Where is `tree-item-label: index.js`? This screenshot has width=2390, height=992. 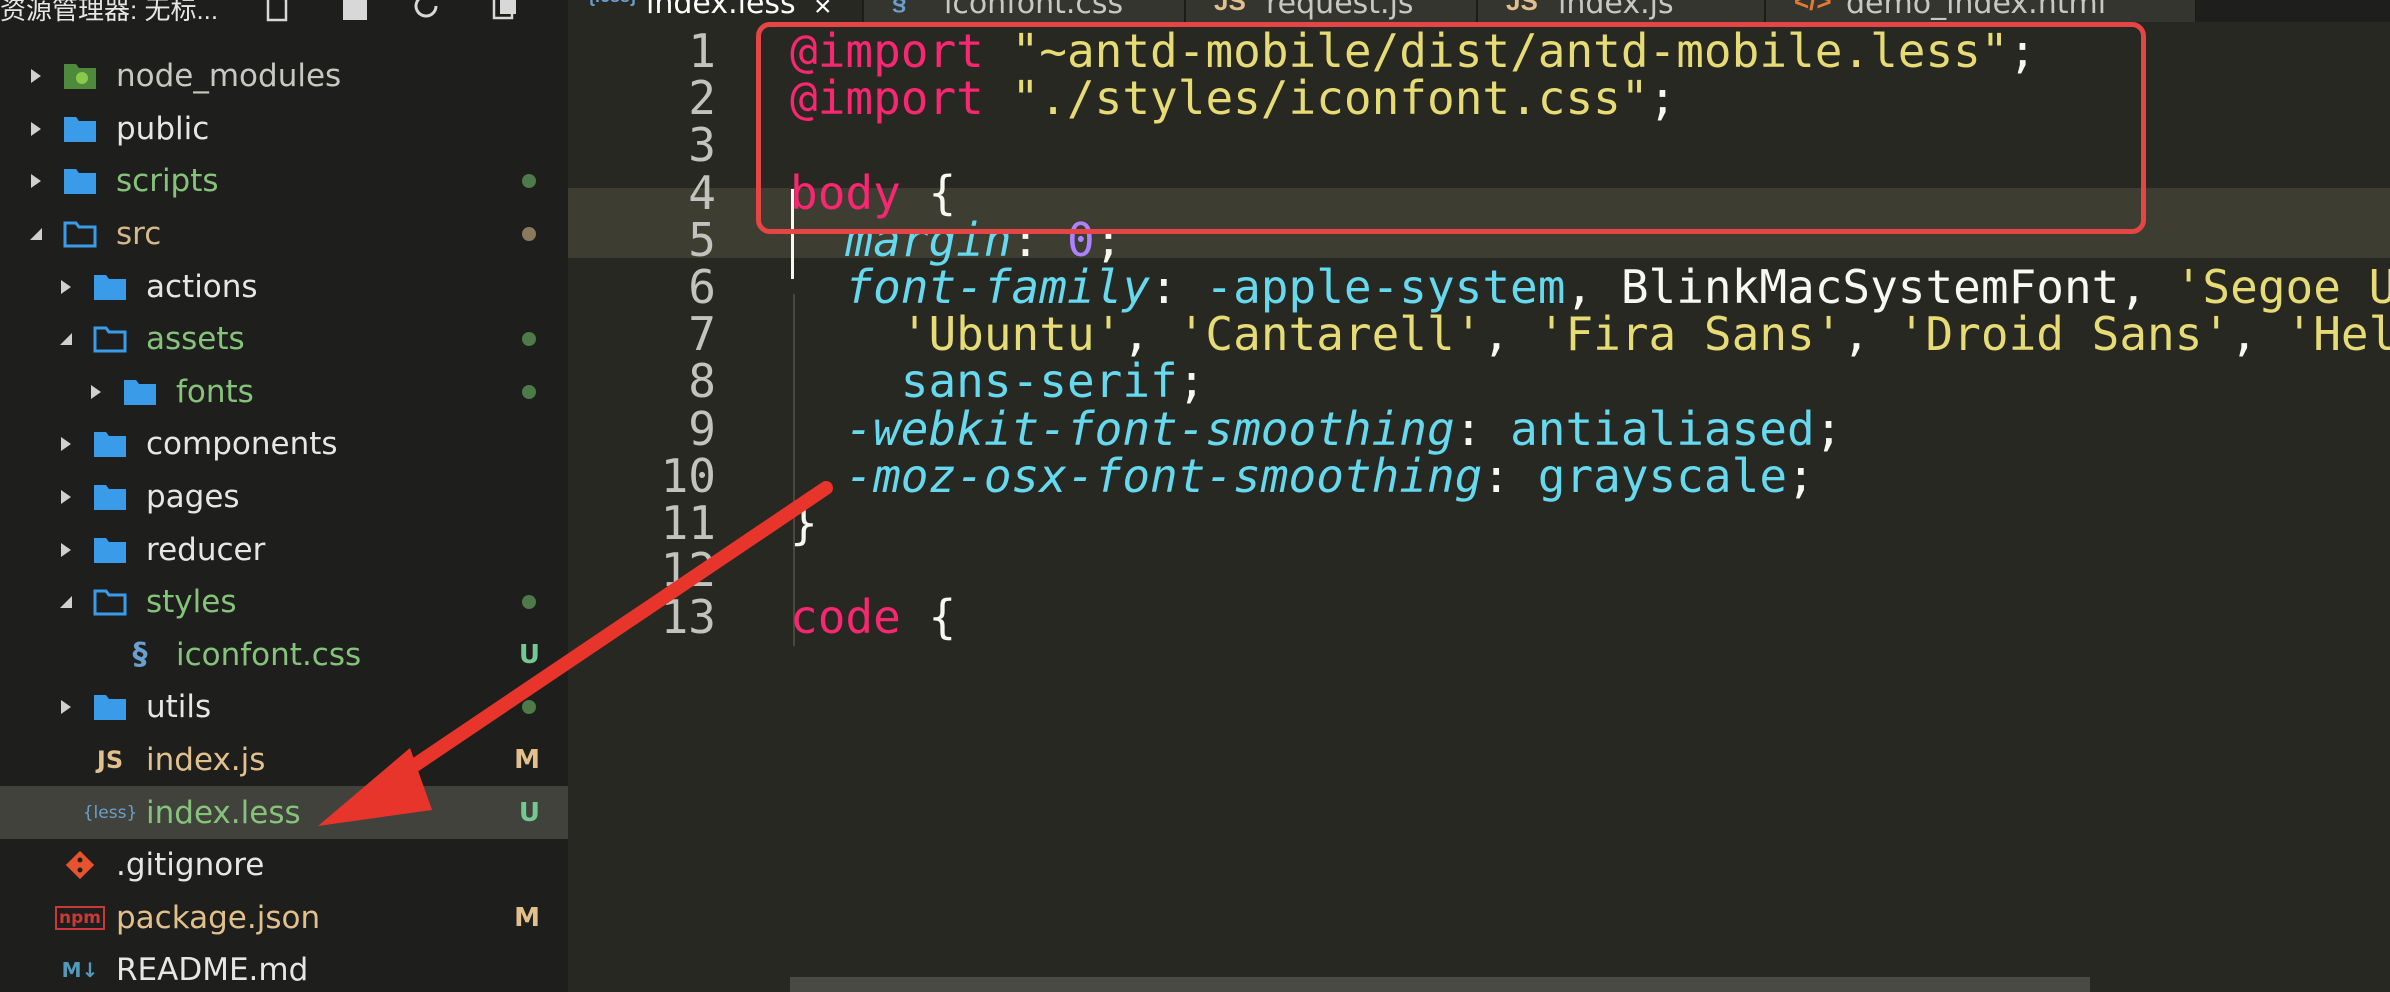 tree-item-label: index.js is located at coordinates (206, 760).